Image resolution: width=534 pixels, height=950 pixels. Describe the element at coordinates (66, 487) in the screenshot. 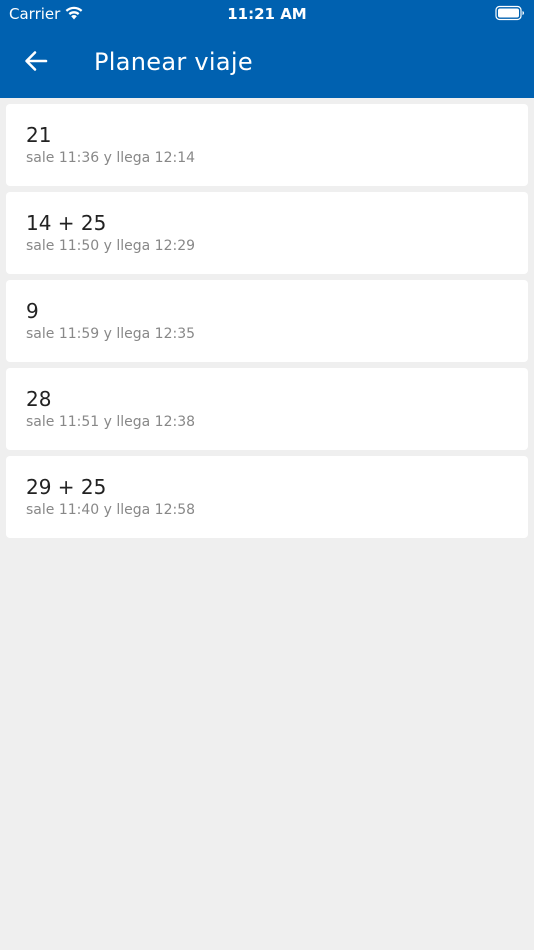

I see `route-number: 29 + 25` at that location.